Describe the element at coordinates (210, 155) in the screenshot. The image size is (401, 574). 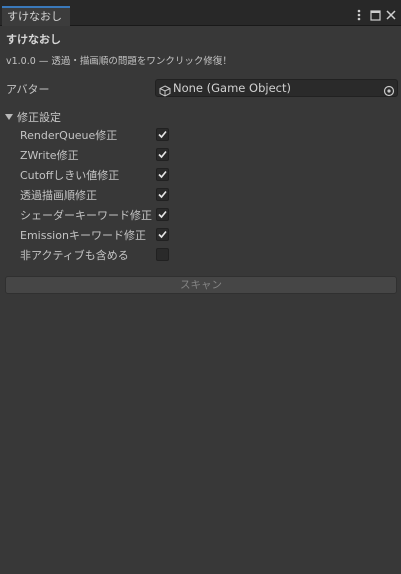
I see `setting-row-zwrite: ZWrite修正` at that location.